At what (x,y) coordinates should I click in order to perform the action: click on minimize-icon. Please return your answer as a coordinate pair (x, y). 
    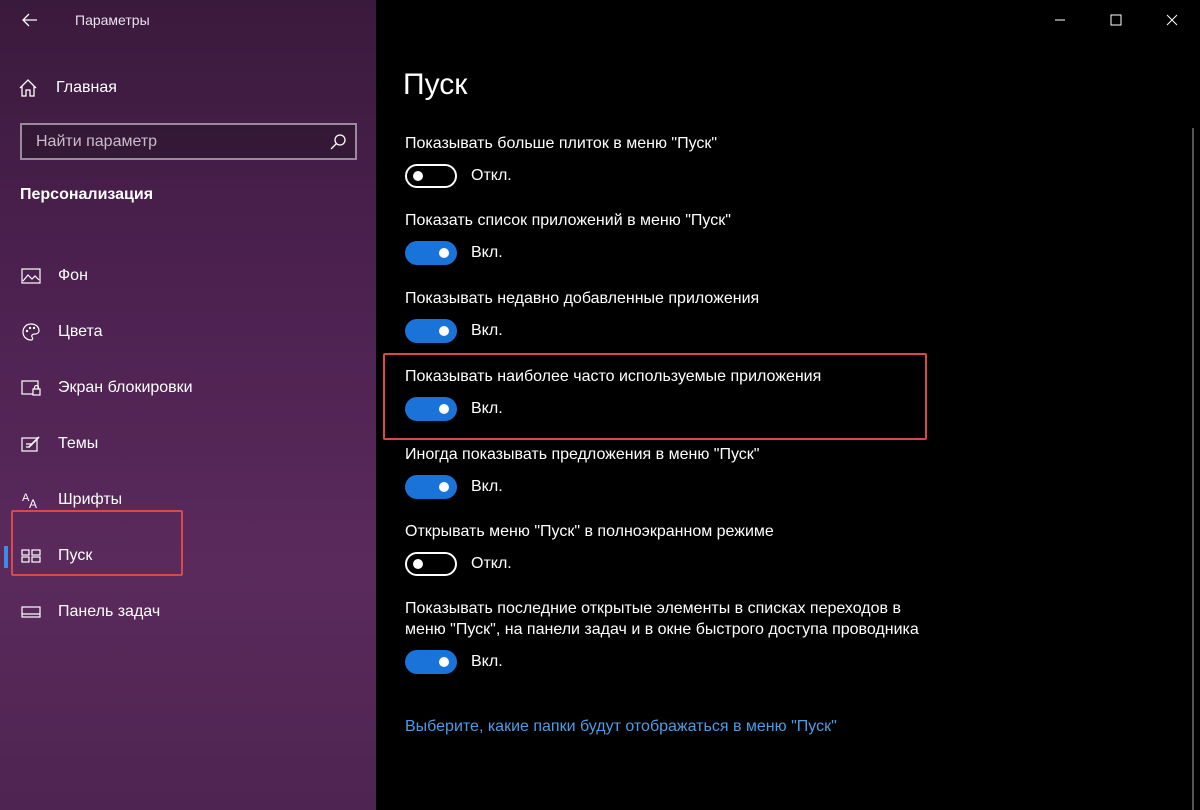
    Looking at the image, I should click on (1060, 20).